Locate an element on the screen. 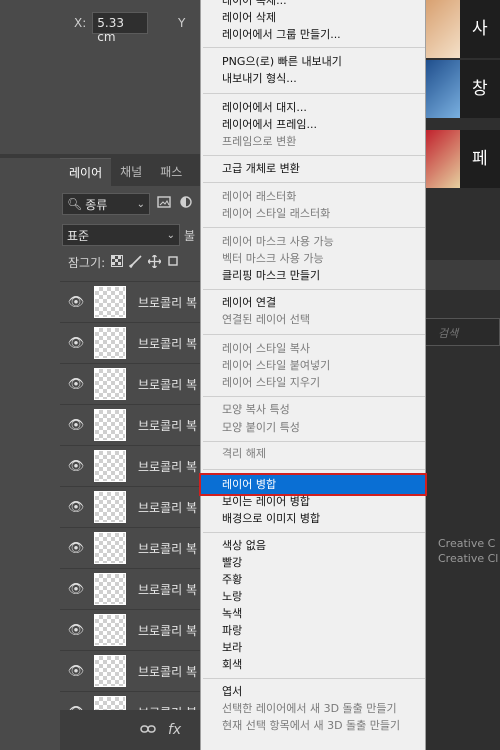  image-filter-icon is located at coordinates (164, 204).